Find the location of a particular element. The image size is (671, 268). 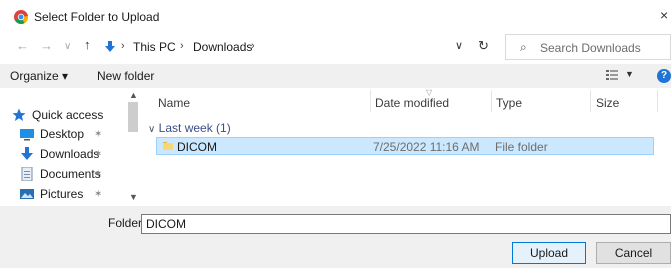

recent-locations-icon: ∨ is located at coordinates (67, 46).